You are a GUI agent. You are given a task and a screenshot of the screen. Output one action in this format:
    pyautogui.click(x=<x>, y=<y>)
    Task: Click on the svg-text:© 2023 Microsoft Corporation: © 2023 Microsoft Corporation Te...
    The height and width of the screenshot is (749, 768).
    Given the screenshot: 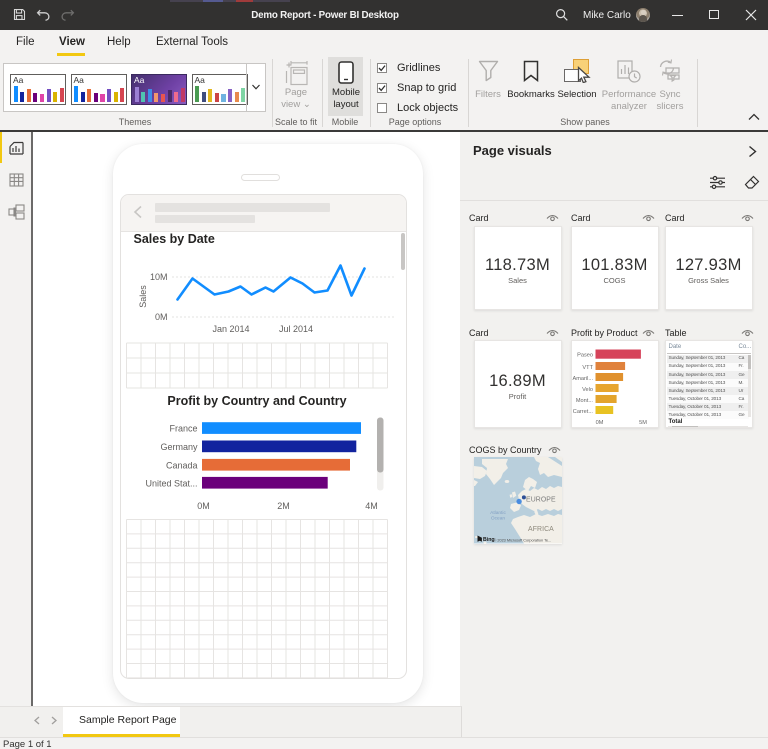 What is the action you would take?
    pyautogui.click(x=522, y=540)
    